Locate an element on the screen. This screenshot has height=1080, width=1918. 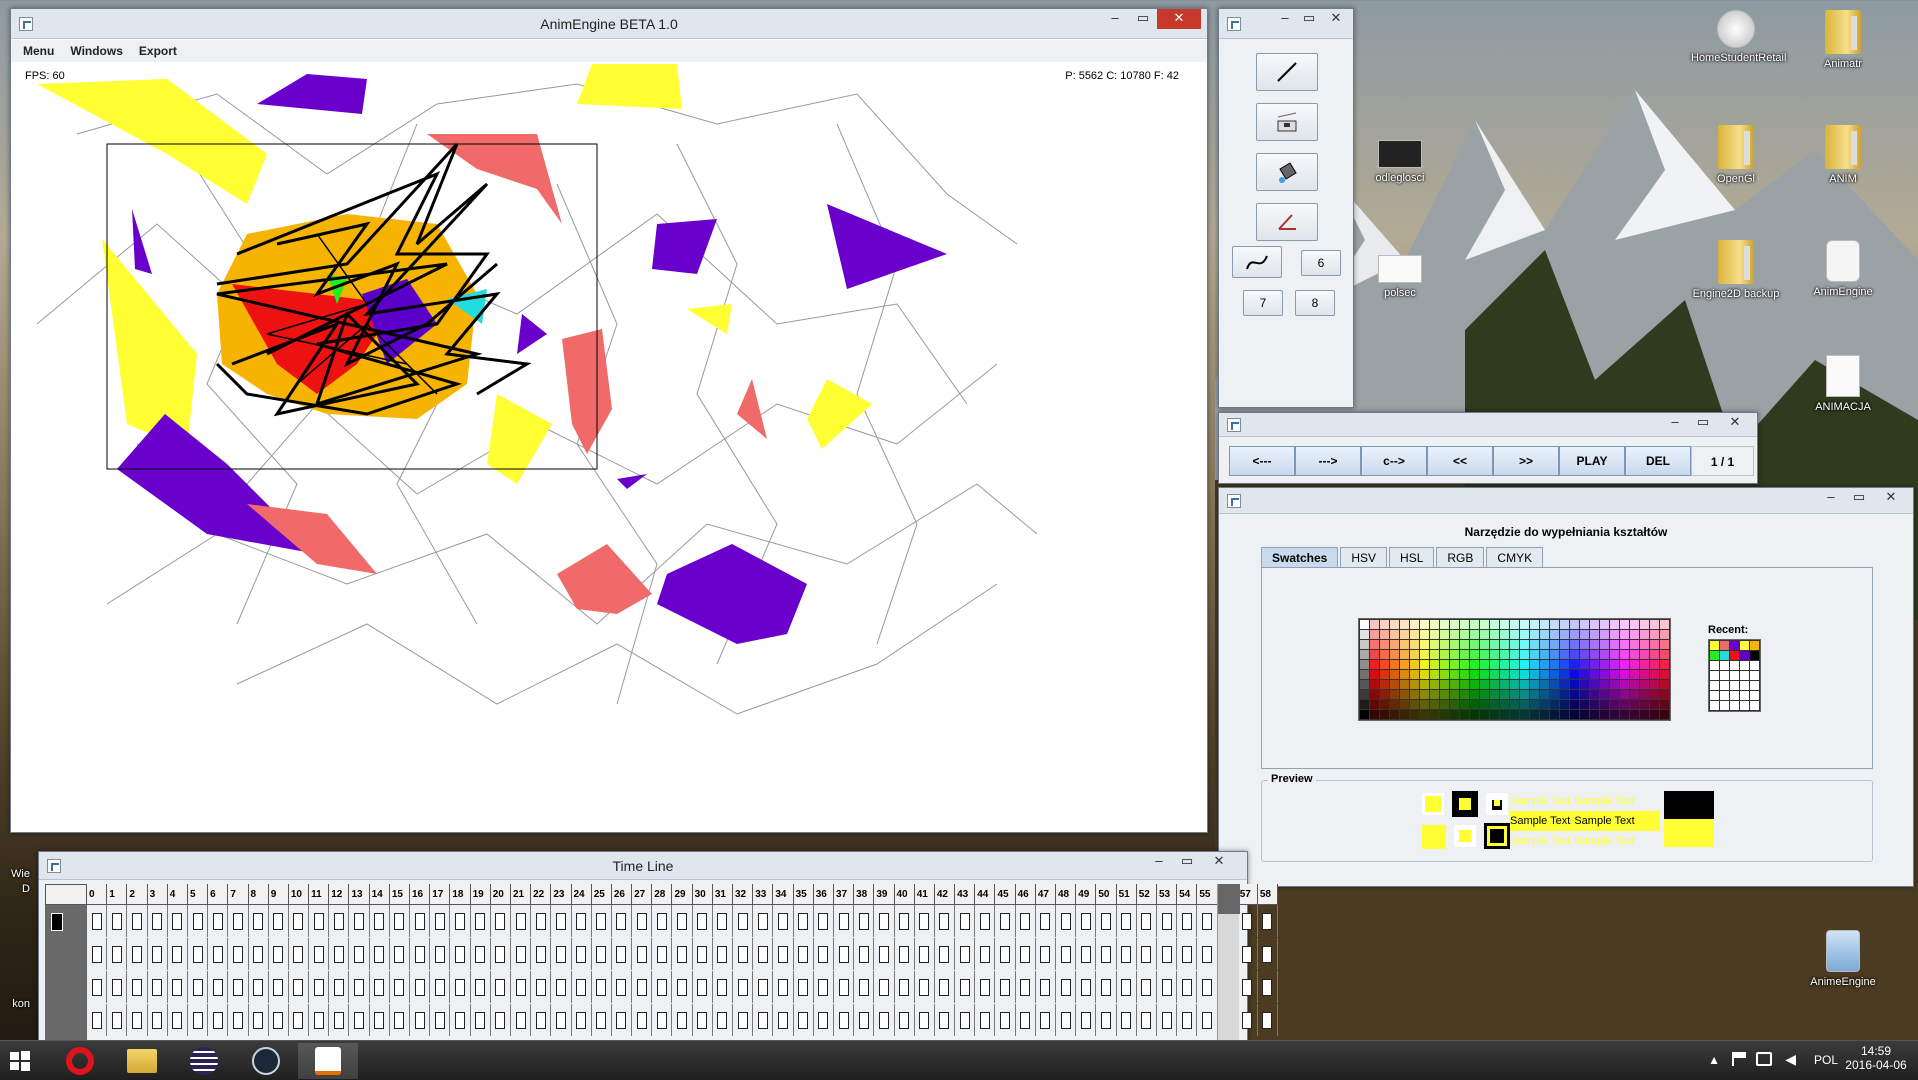
frame-number: 36 is located at coordinates (823, 894).